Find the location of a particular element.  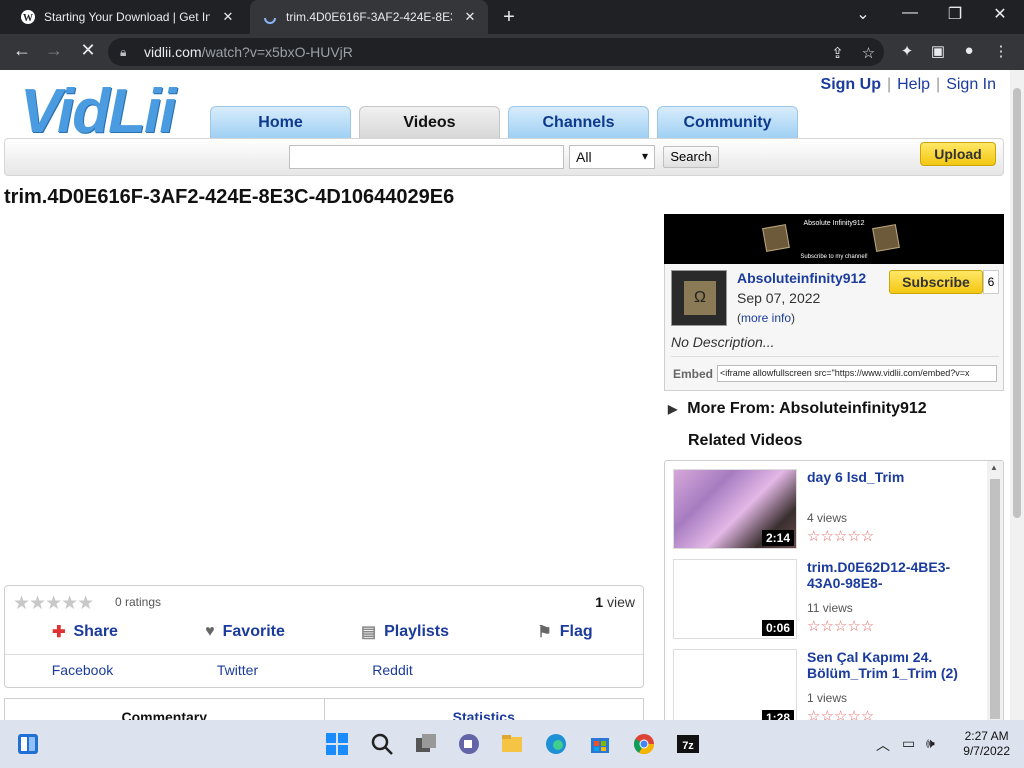

windows-taskbar: 7z ︿ ▭ 🕪︎ 2:27 AM 9/7/2022 is located at coordinates (512, 744).